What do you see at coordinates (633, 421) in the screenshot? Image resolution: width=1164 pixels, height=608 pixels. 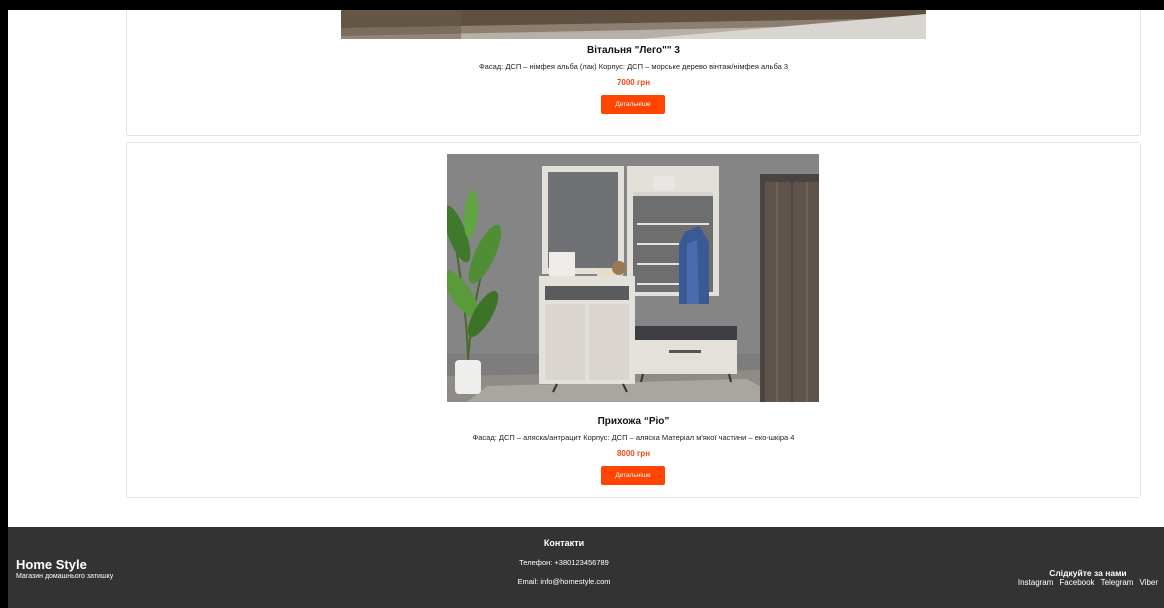 I see `product-title: Прихожа “Ріо”` at bounding box center [633, 421].